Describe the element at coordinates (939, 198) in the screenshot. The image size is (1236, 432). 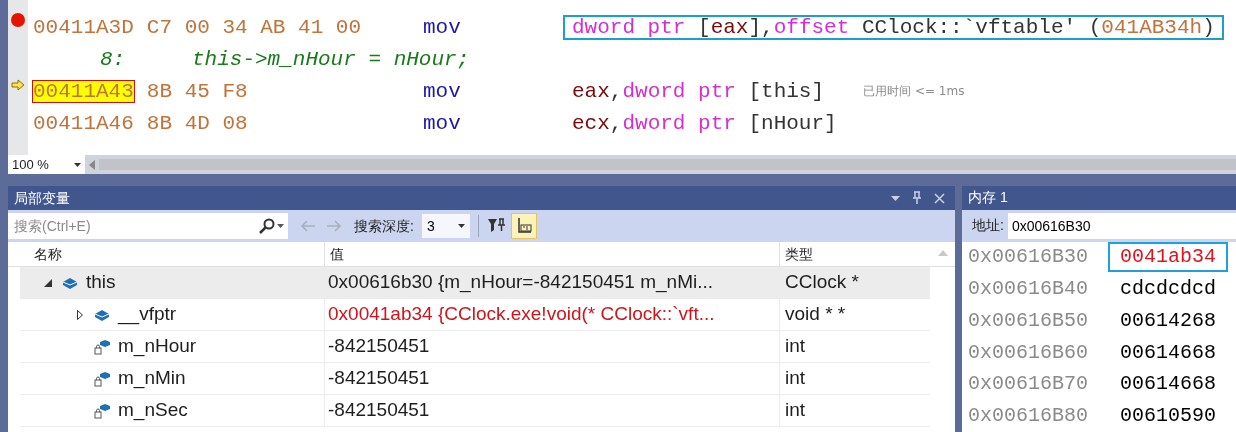
I see `close-icon` at that location.